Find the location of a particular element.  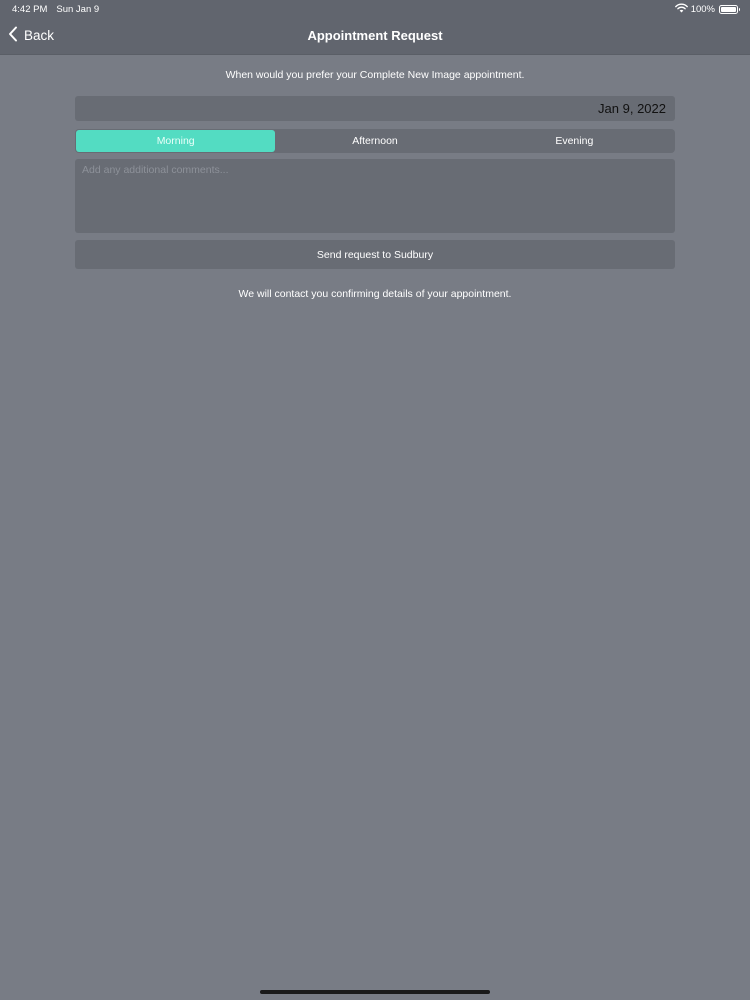

status-right: 100% is located at coordinates (707, 9).